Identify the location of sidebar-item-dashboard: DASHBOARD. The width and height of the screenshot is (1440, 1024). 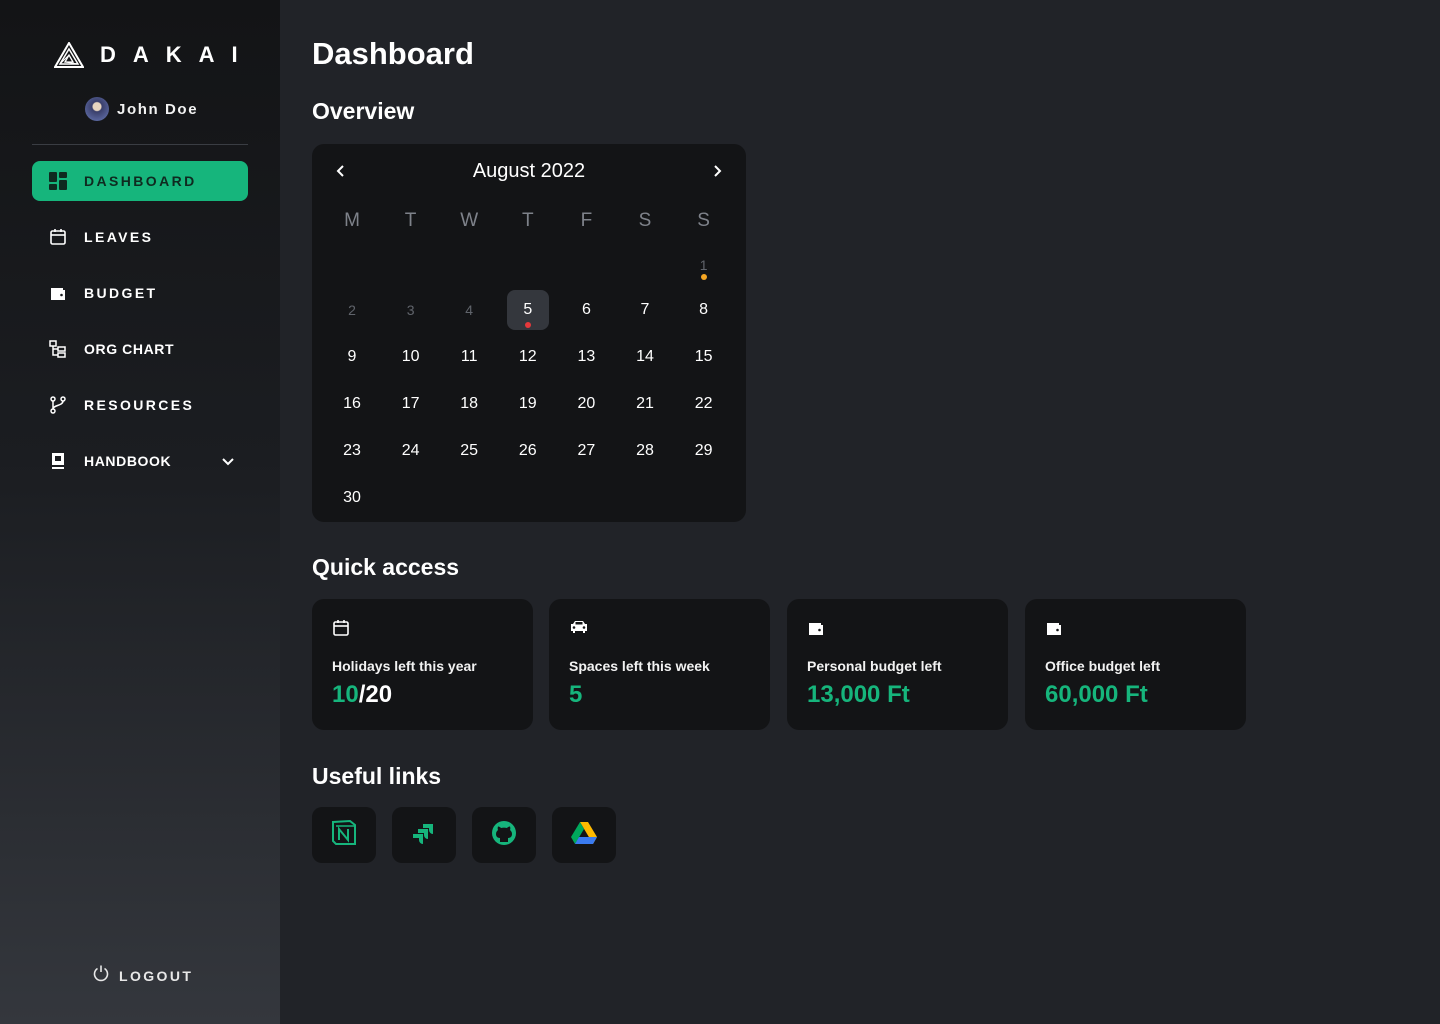
(140, 181).